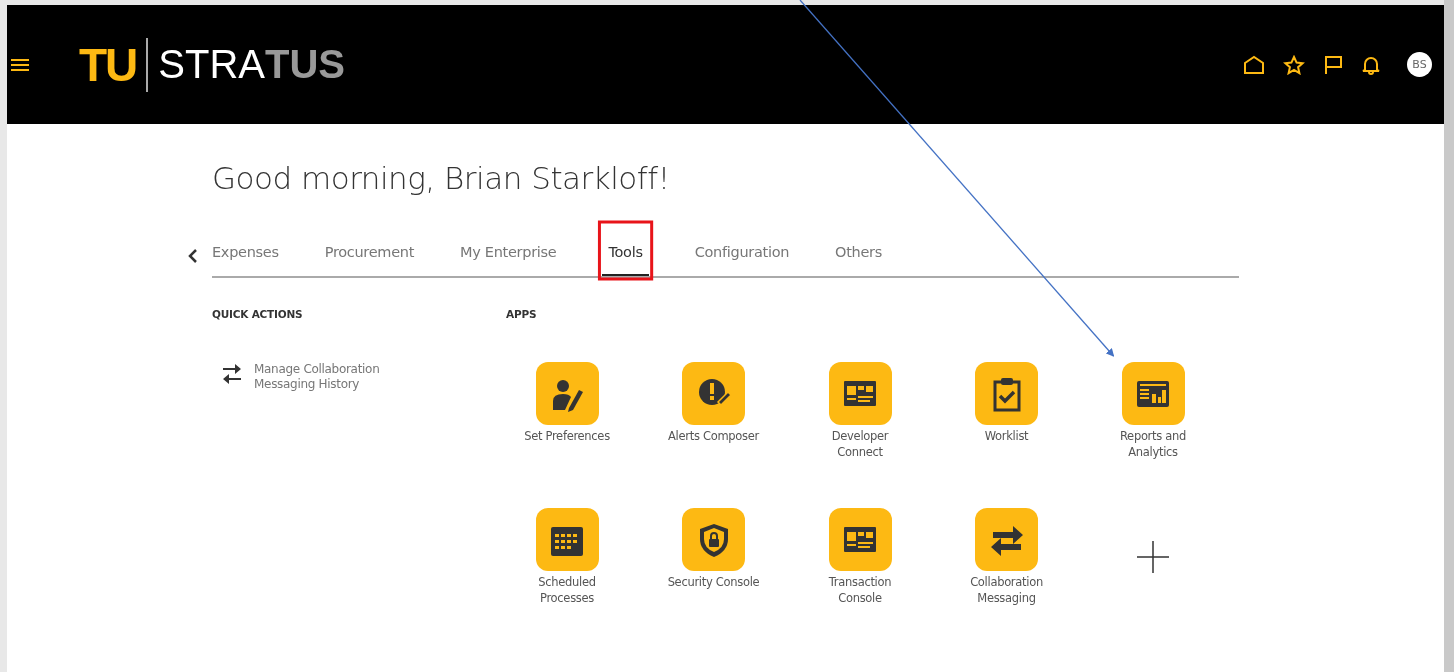 Image resolution: width=1454 pixels, height=672 pixels. What do you see at coordinates (1371, 64) in the screenshot?
I see `bell-icon` at bounding box center [1371, 64].